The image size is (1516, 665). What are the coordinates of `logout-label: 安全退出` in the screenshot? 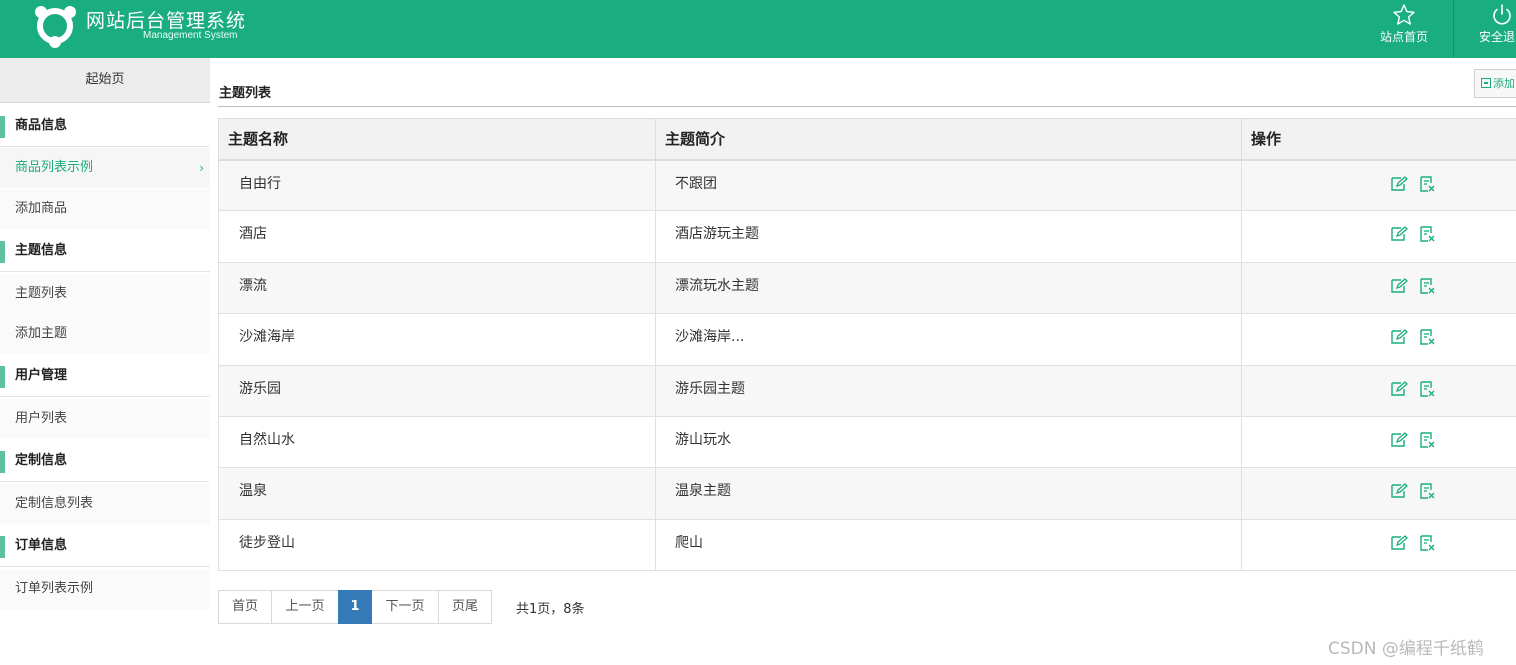 It's located at (1497, 37).